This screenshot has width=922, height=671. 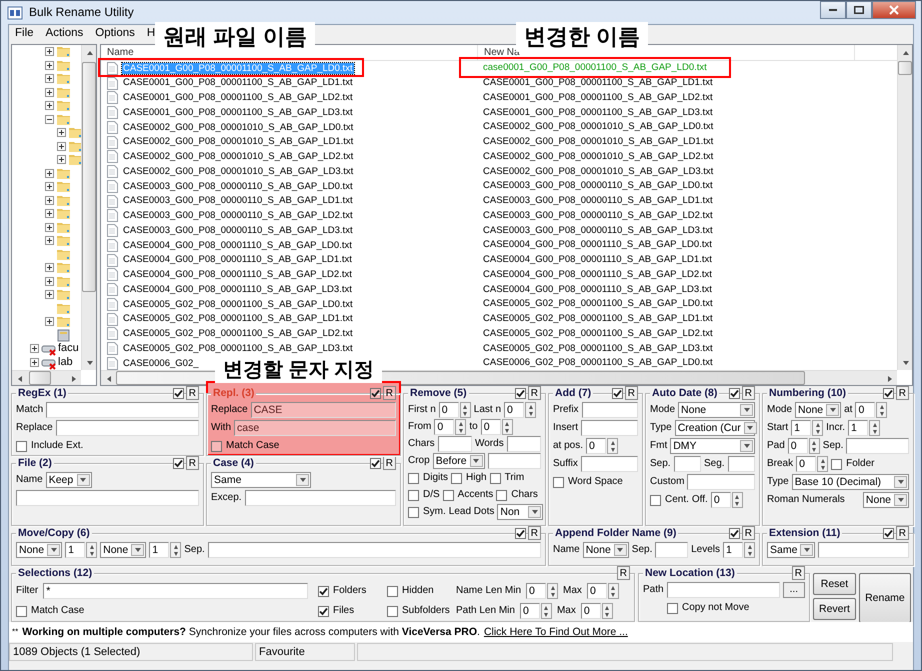 What do you see at coordinates (69, 480) in the screenshot?
I see `dropdown: Keep` at bounding box center [69, 480].